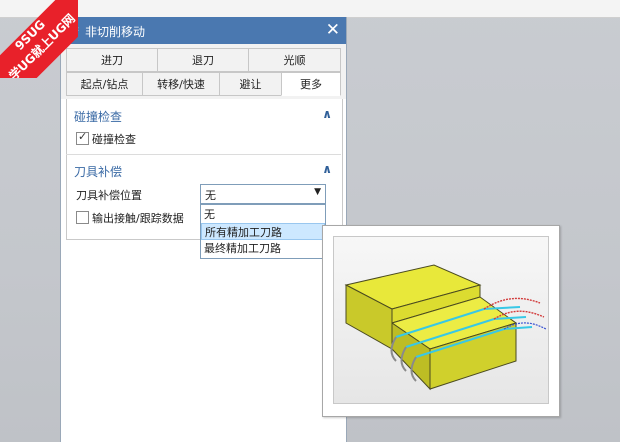 Image resolution: width=620 pixels, height=442 pixels. Describe the element at coordinates (114, 139) in the screenshot. I see `collision-check-label: 碰撞检查` at that location.